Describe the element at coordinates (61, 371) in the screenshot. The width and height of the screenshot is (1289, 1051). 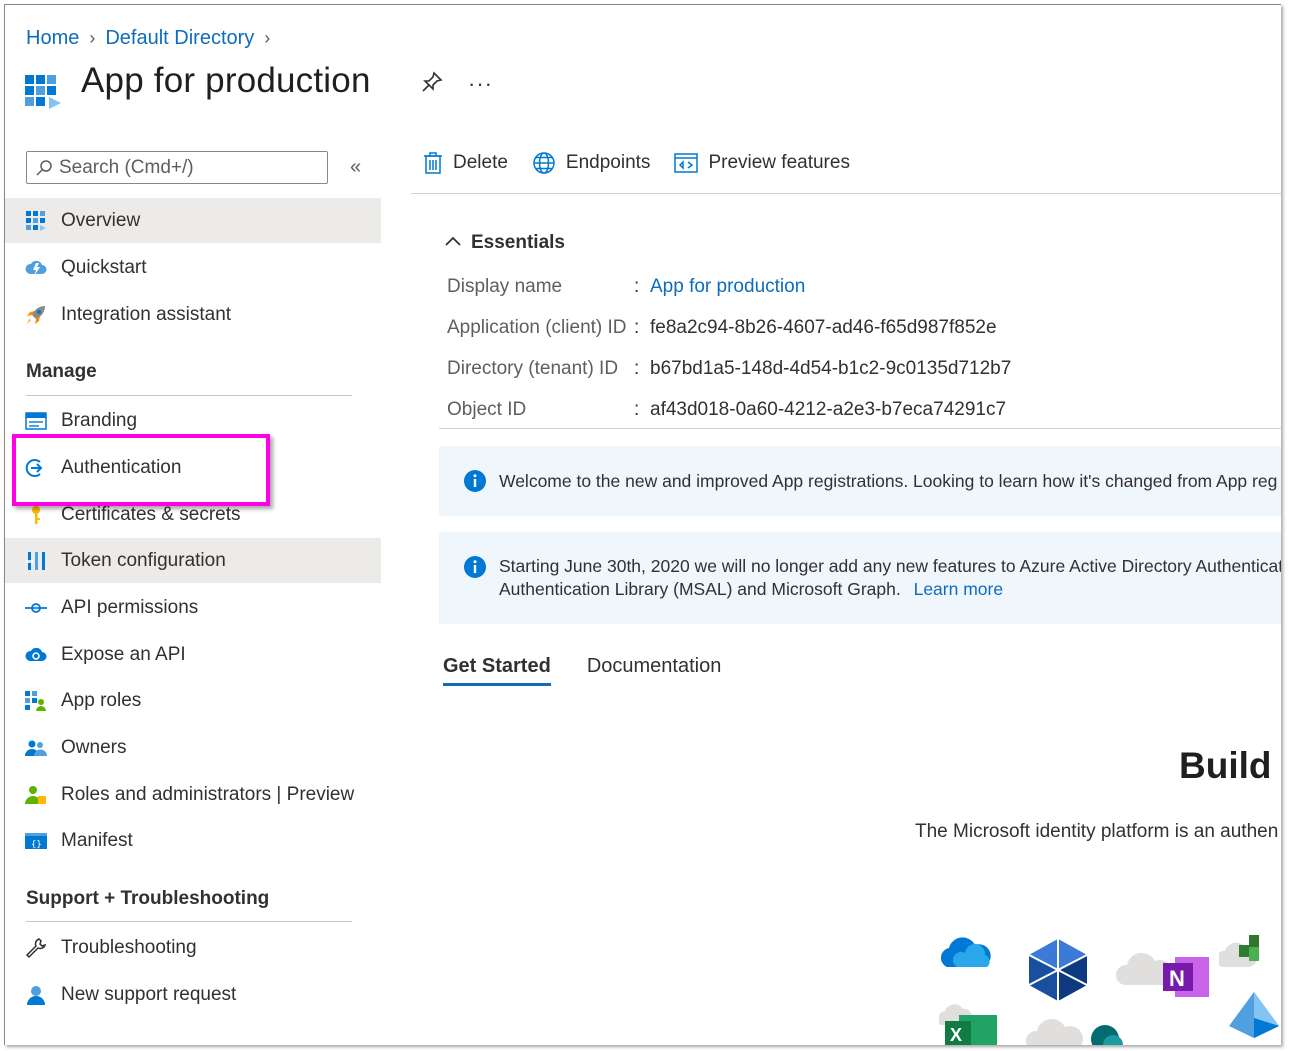
I see `manage-section-header: Manage` at that location.